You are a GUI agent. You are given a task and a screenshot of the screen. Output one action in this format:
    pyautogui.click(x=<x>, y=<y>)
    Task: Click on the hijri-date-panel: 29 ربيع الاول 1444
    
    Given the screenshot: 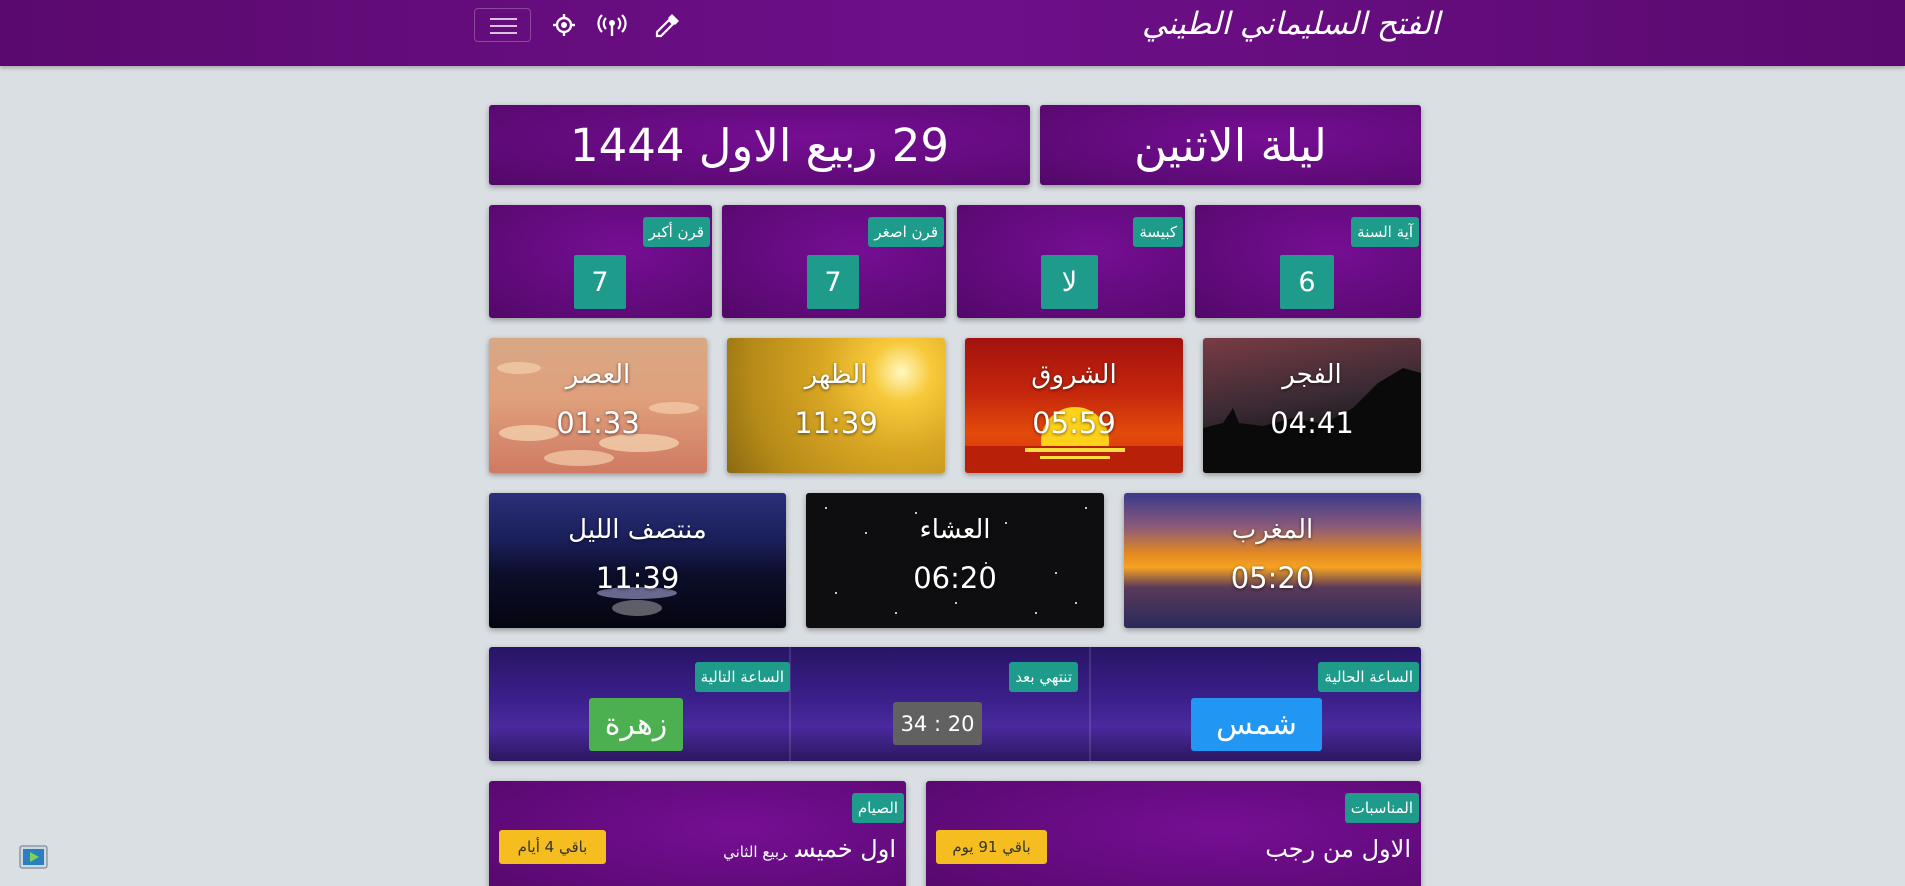 What is the action you would take?
    pyautogui.click(x=759, y=145)
    